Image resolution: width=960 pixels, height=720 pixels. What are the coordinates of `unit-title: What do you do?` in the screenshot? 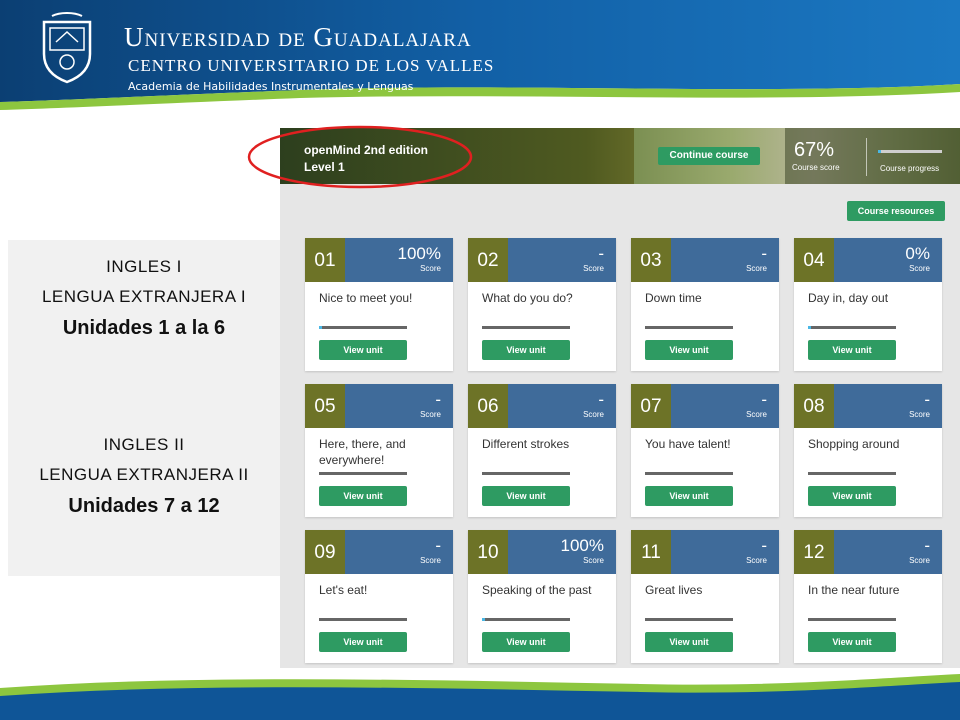 It's located at (527, 298).